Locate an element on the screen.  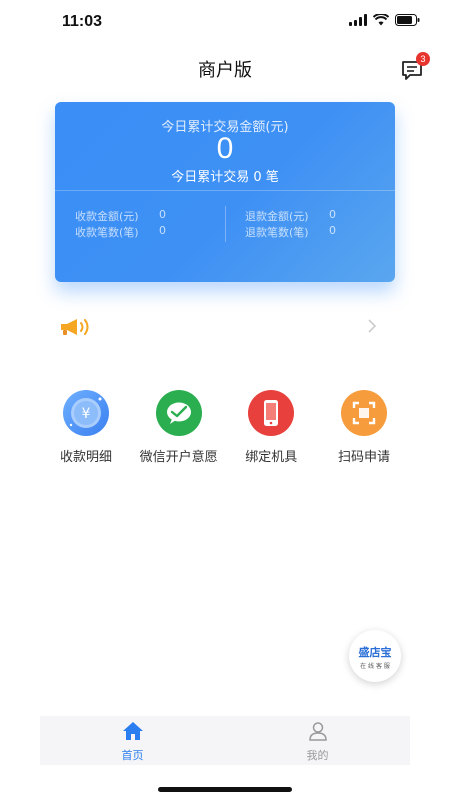
tab-mine-label: 我的 is located at coordinates (317, 755).